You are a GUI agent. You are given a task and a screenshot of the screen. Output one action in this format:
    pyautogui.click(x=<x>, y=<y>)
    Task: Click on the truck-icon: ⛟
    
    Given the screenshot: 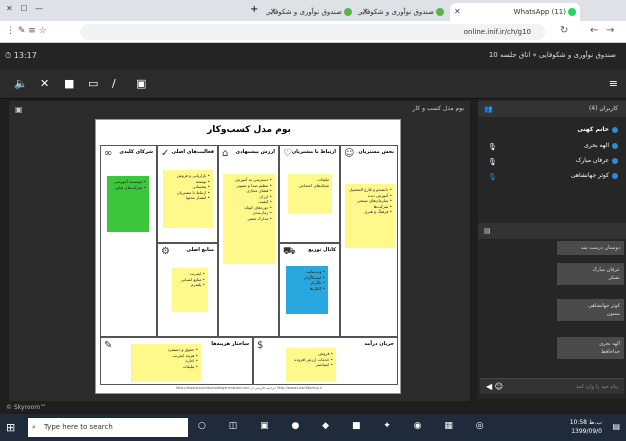 What is the action you would take?
    pyautogui.click(x=289, y=251)
    